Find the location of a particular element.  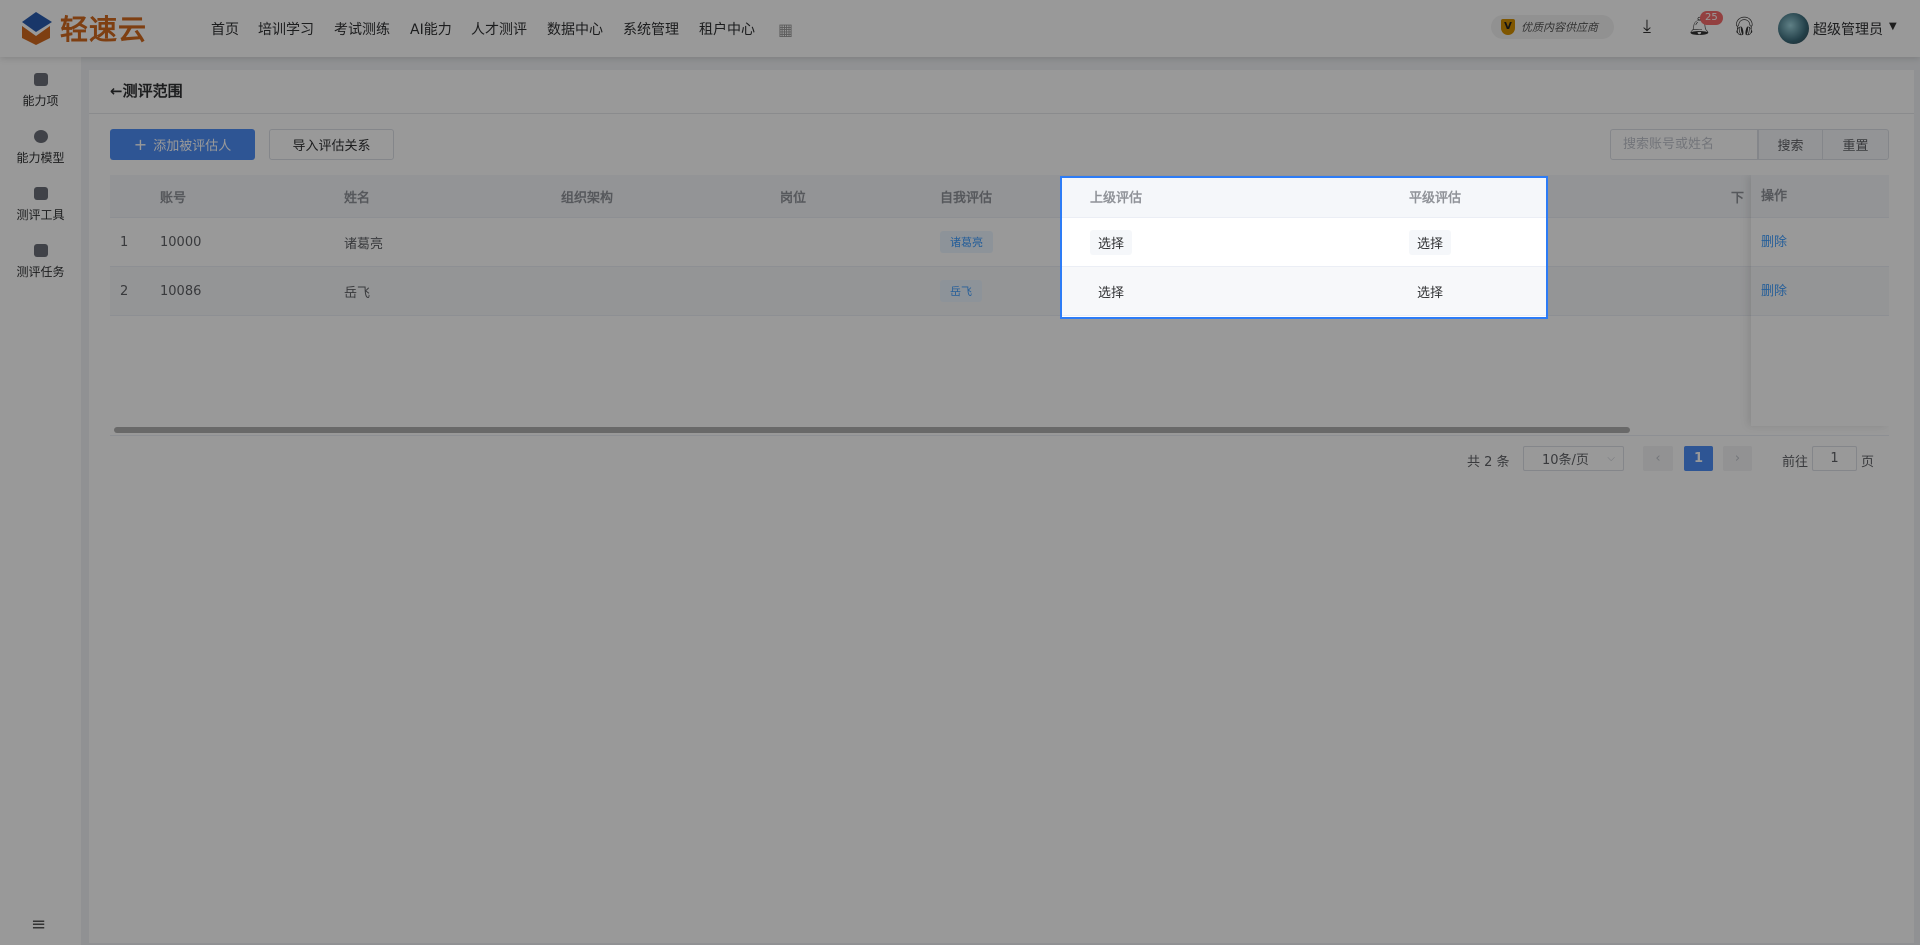

menu-collapse-icon: ≡ is located at coordinates (38, 924).